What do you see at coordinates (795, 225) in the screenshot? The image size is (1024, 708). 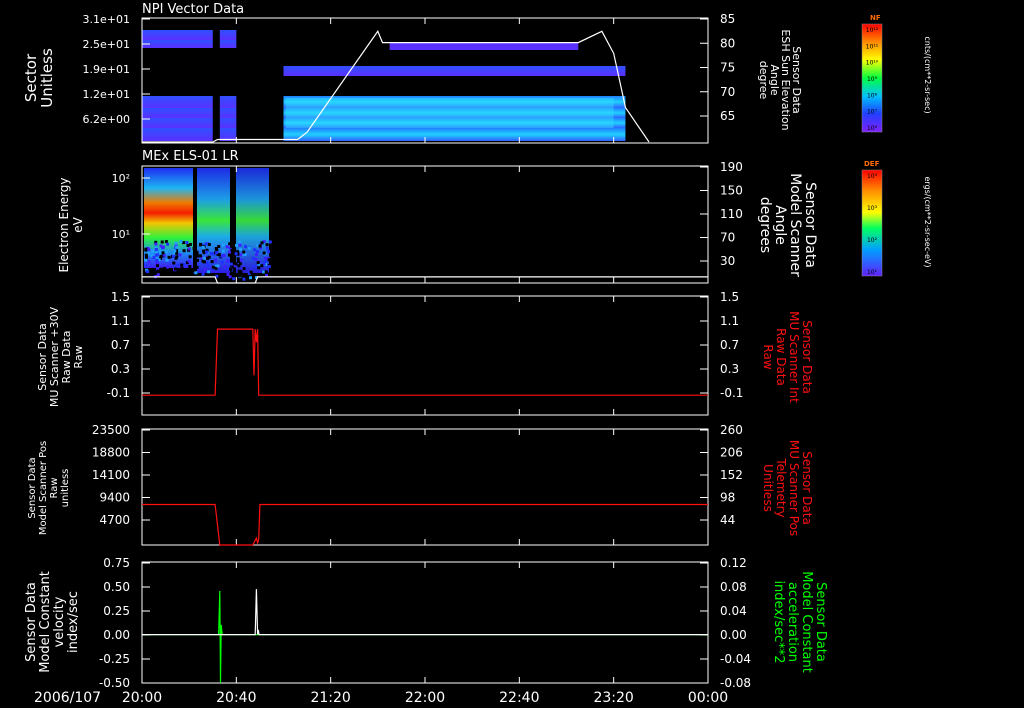 I see `els-right-label-line2: Model Scanner` at bounding box center [795, 225].